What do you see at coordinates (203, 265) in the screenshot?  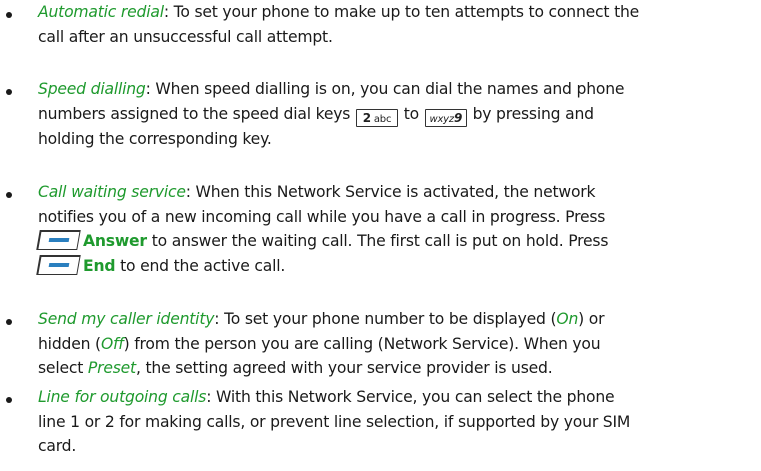 I see `text-line: to end the active call.` at bounding box center [203, 265].